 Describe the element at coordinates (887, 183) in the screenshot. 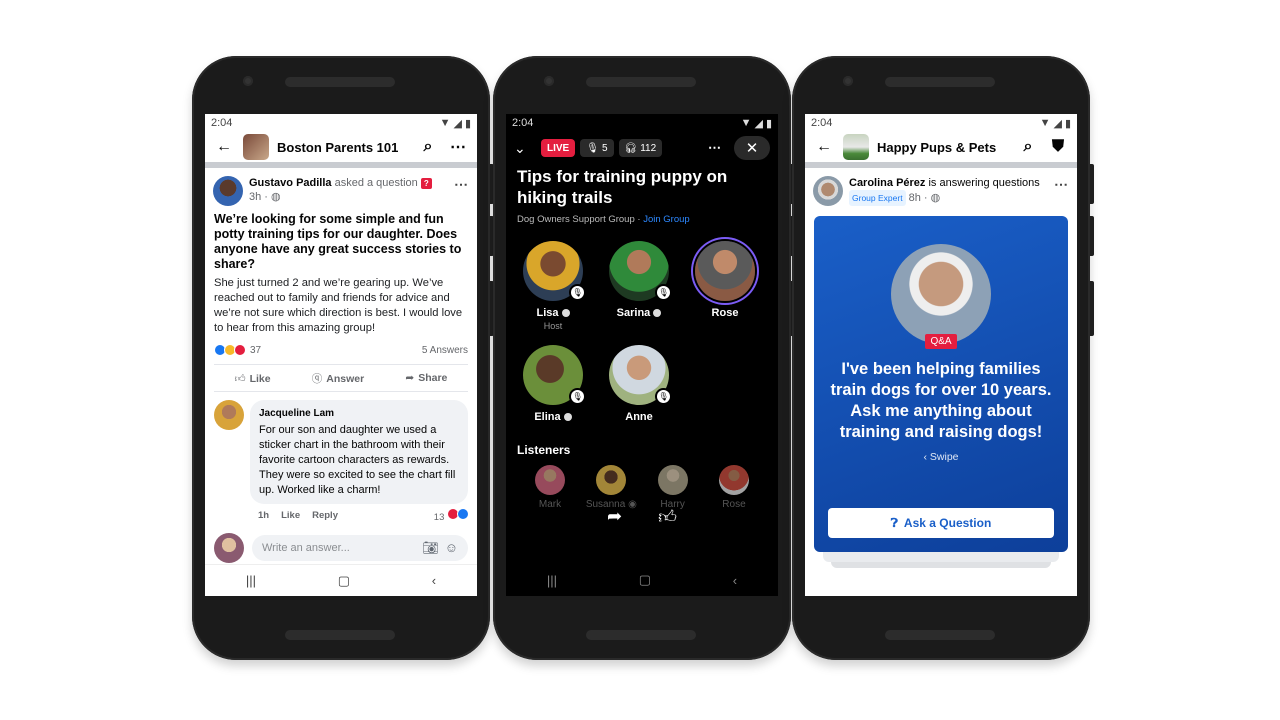

I see `author-name: Carolina Pérez` at that location.